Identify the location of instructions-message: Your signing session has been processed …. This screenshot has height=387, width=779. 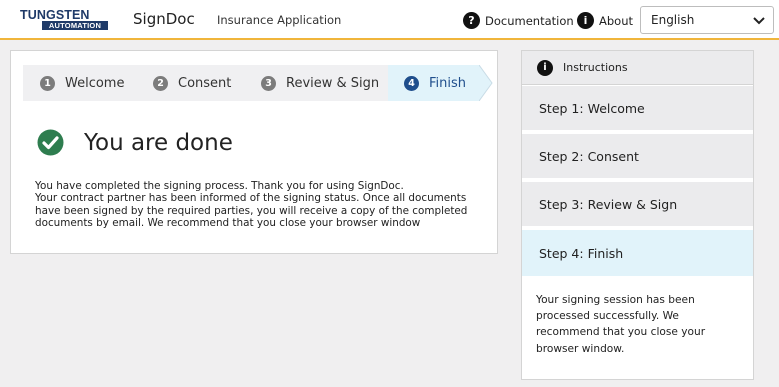
(638, 324).